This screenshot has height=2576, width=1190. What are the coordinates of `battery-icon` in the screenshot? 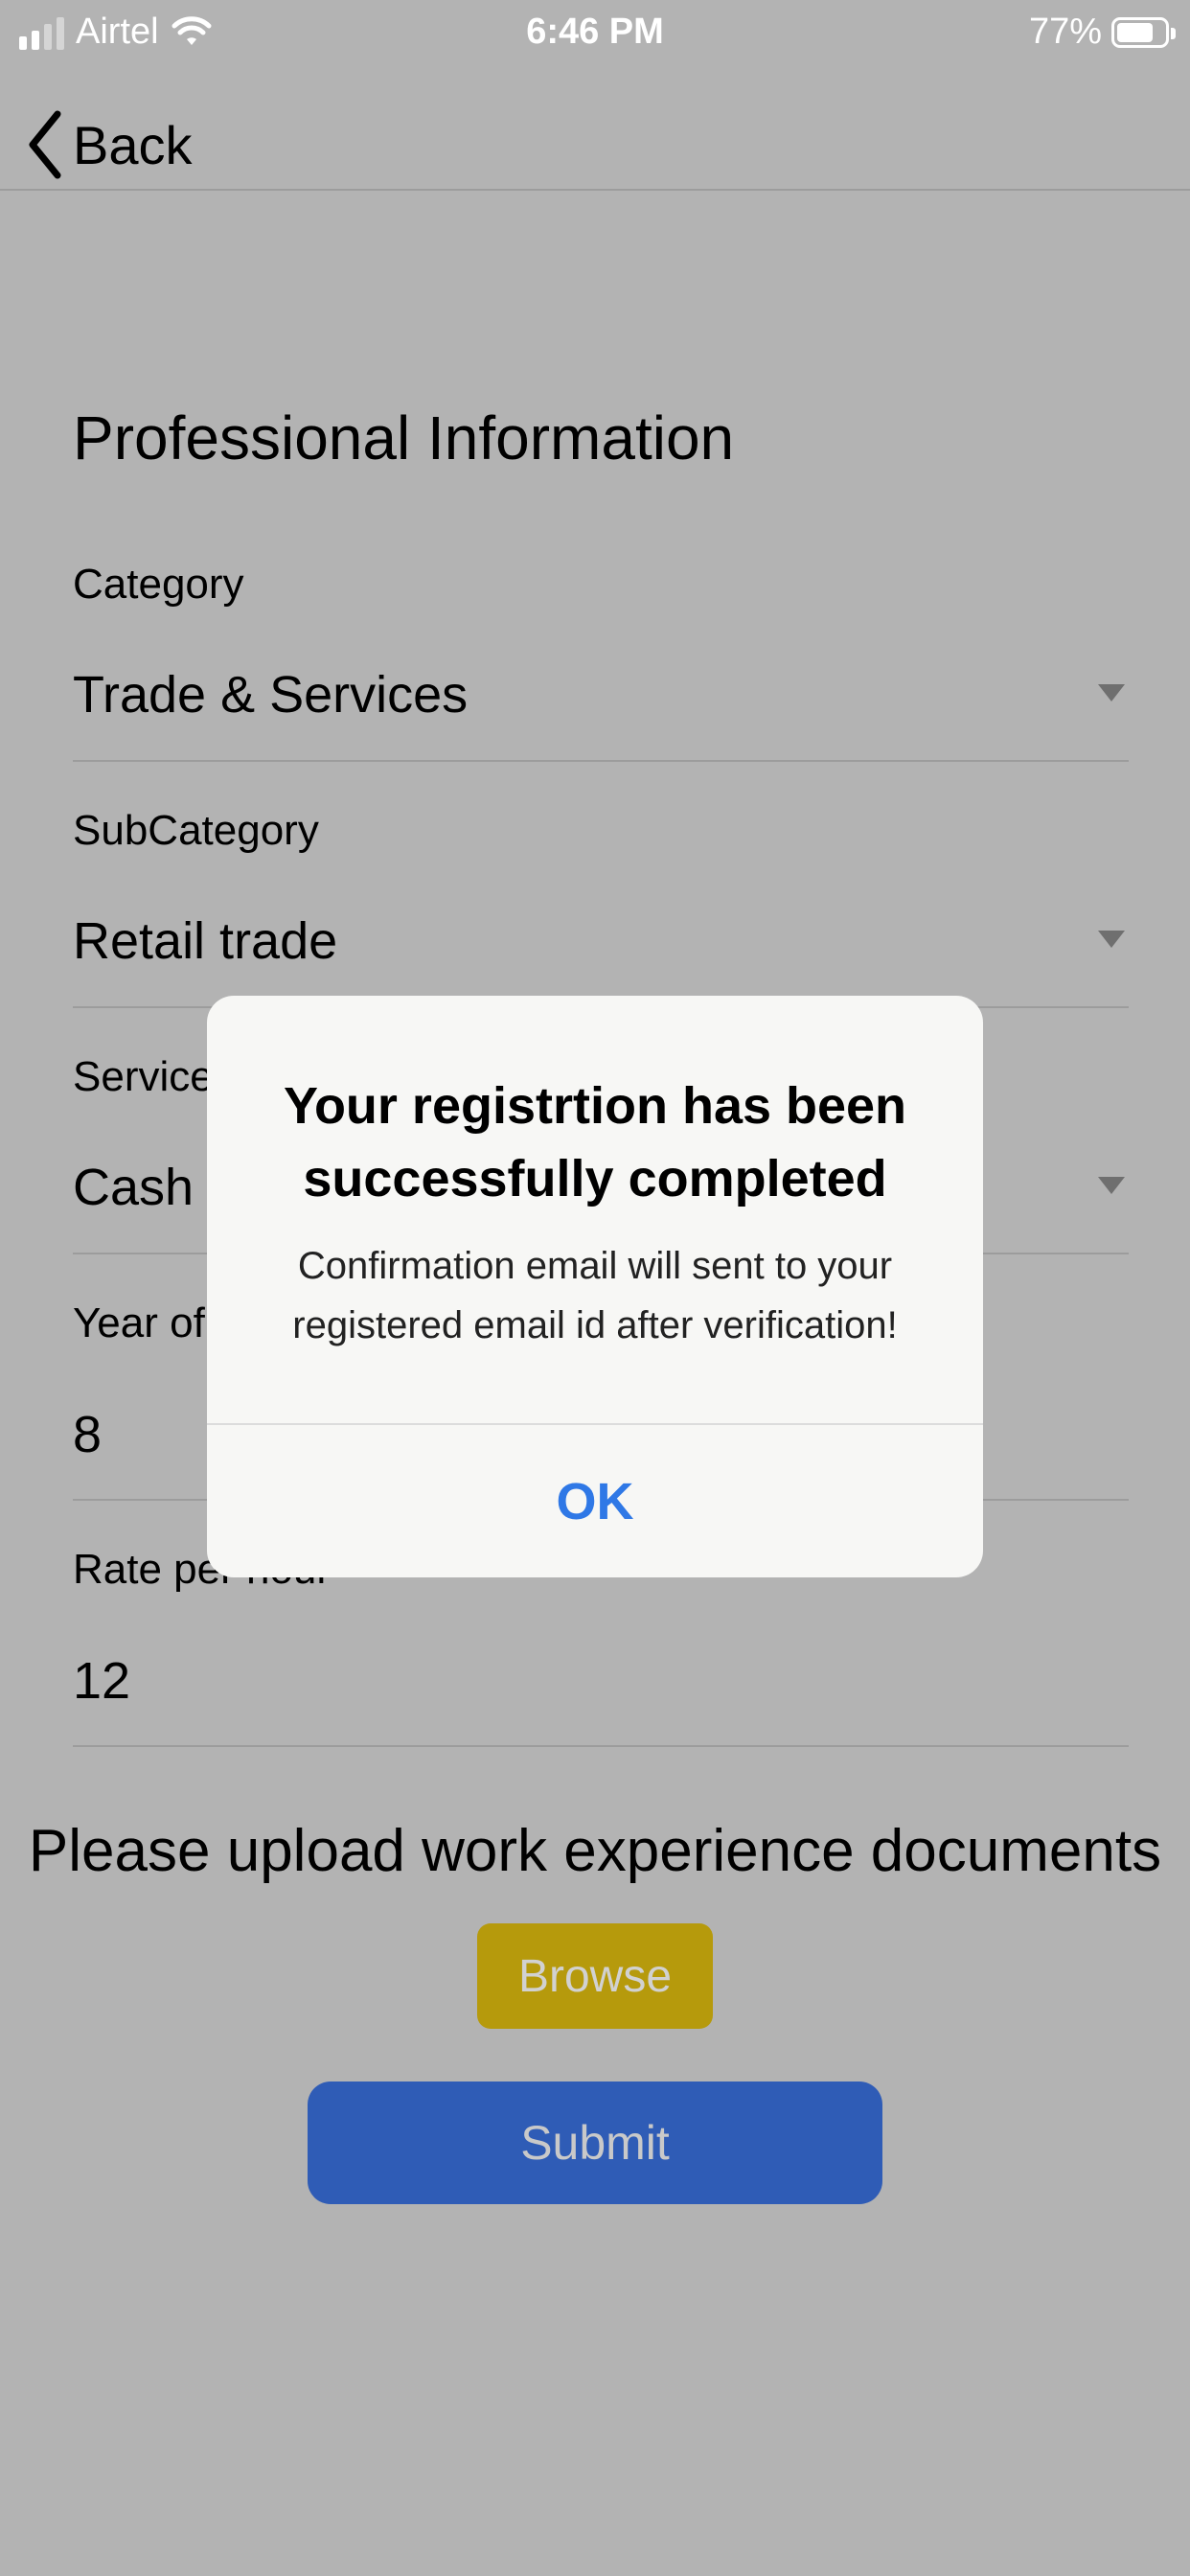 It's located at (1143, 32).